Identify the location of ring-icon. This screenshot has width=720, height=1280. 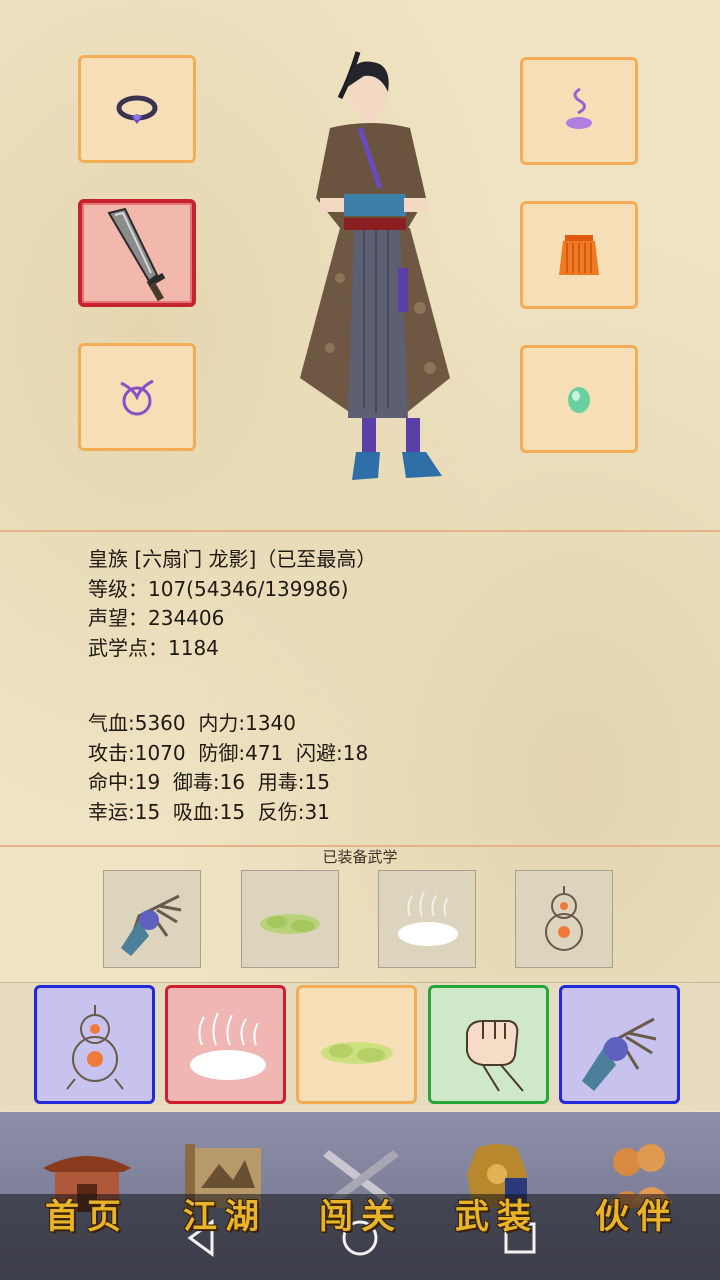
(137, 109).